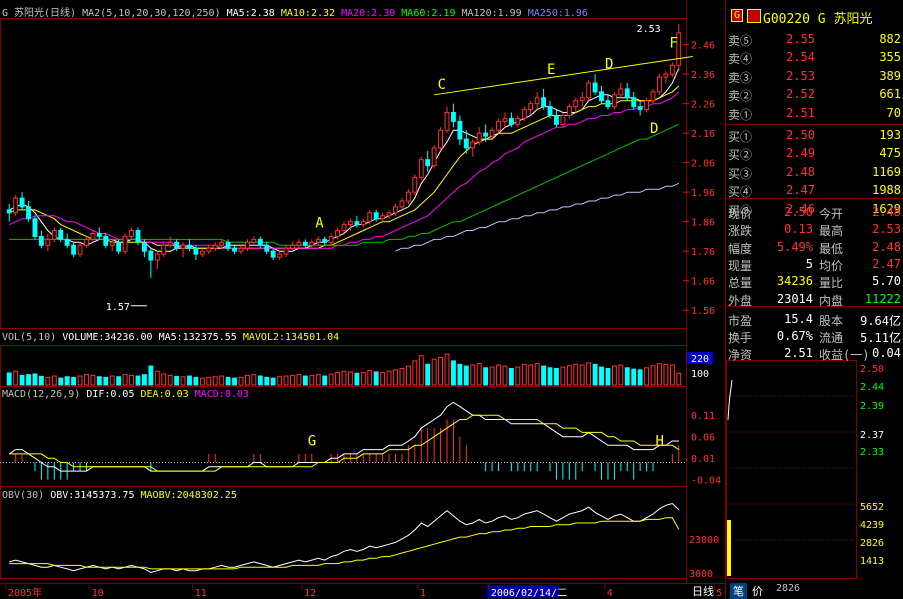 The width and height of the screenshot is (903, 599). I want to click on sell-level: 卖① 2.51 70, so click(815, 113).